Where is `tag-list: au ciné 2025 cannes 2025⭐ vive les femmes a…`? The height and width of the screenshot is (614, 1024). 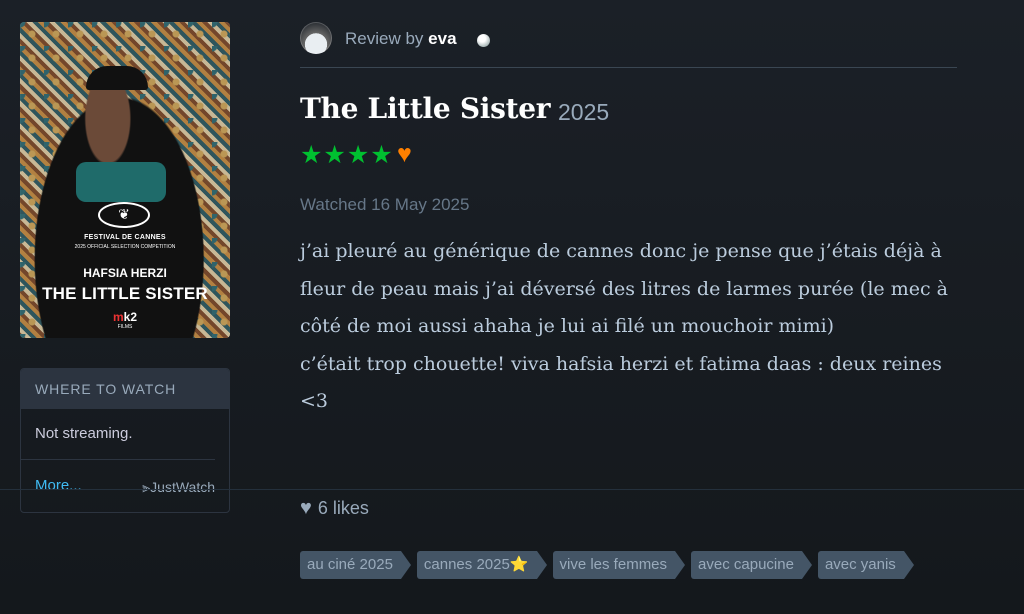 tag-list: au ciné 2025 cannes 2025⭐ vive les femmes a… is located at coordinates (610, 565).